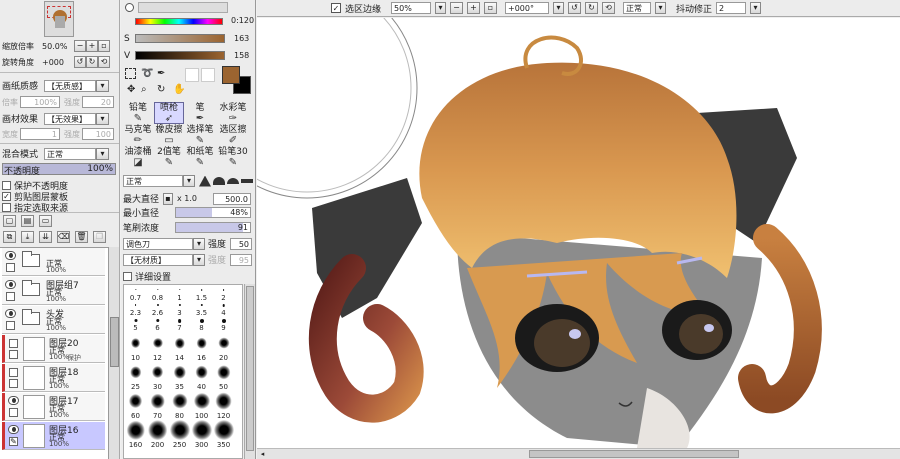  Describe the element at coordinates (114, 342) in the screenshot. I see `layer-scroll-thumb` at that location.